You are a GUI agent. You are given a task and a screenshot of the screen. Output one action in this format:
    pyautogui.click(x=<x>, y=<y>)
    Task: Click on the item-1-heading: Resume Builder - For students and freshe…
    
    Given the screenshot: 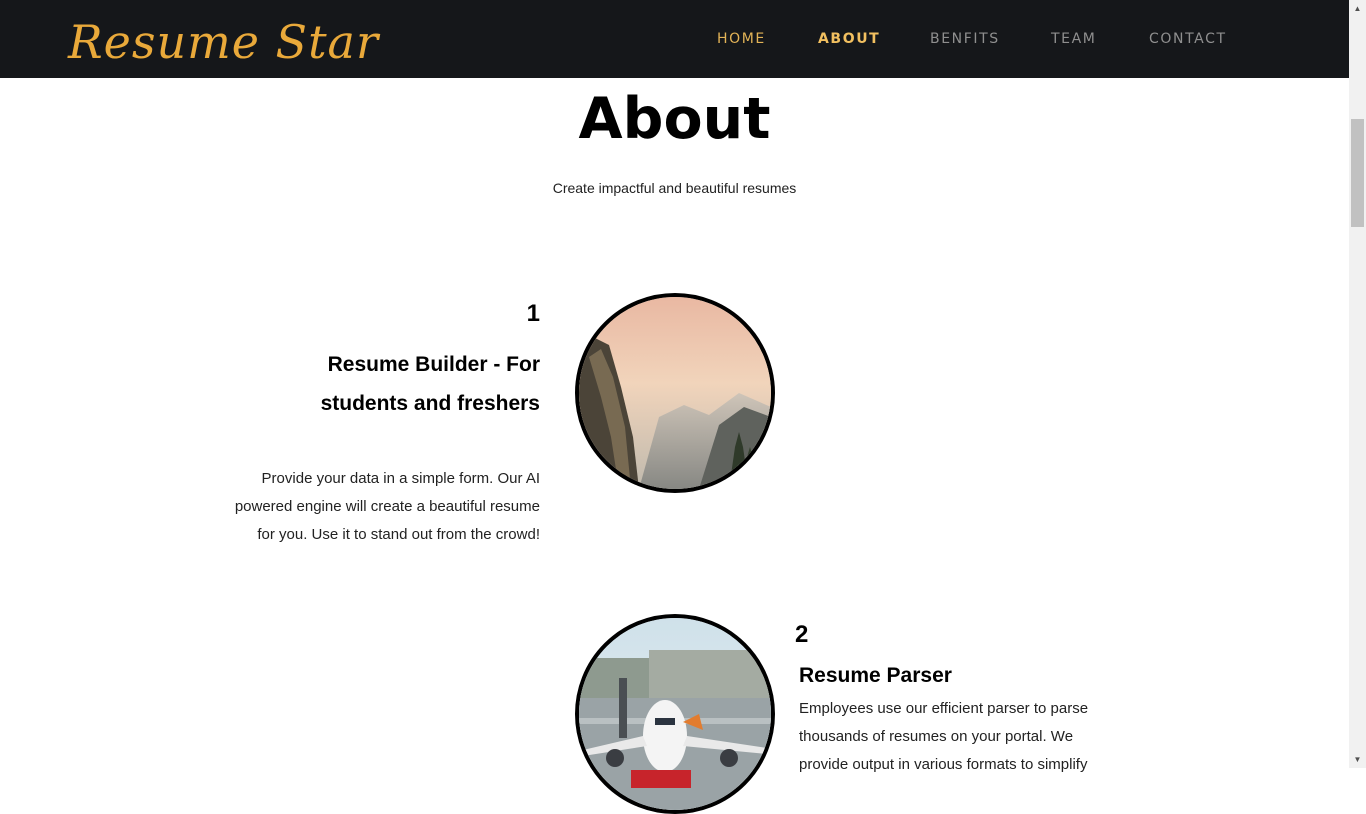 What is the action you would take?
    pyautogui.click(x=430, y=384)
    